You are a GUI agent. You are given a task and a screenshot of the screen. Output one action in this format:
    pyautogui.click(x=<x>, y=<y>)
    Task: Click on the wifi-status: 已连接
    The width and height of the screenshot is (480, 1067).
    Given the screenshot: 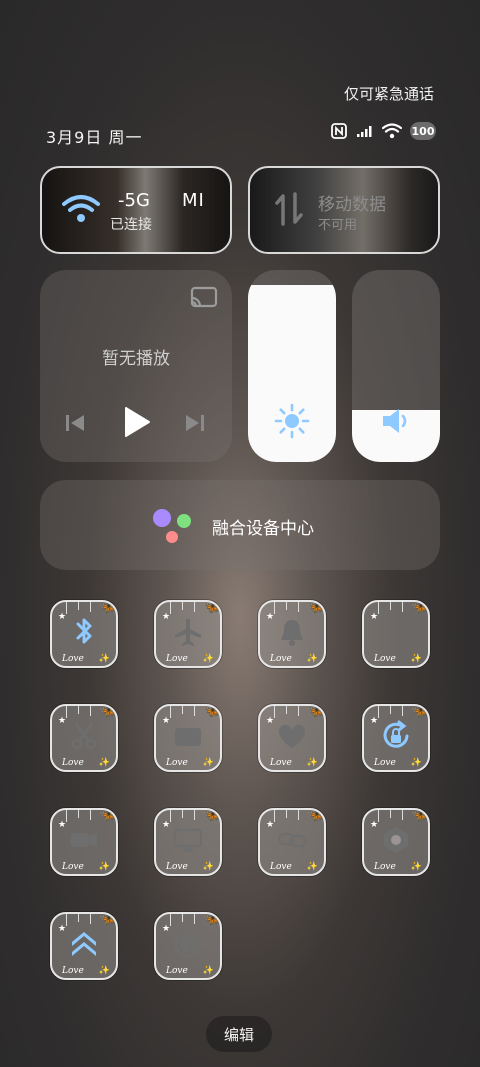 What is the action you would take?
    pyautogui.click(x=131, y=225)
    